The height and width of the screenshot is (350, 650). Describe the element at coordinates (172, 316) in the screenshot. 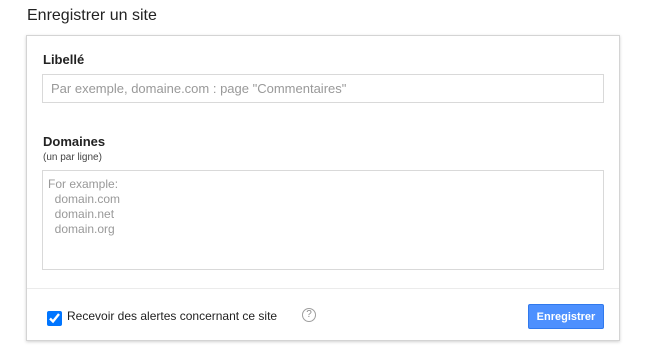

I see `alerts-label: Recevoir des alertes concernant ce site` at that location.